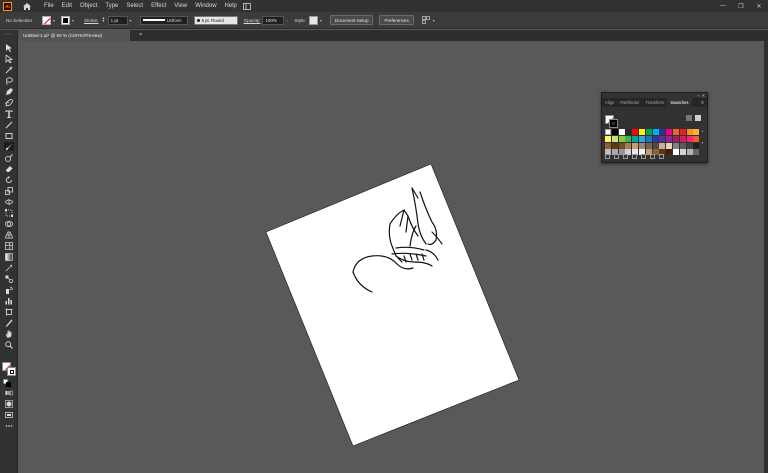 This screenshot has height=473, width=768. What do you see at coordinates (643, 156) in the screenshot?
I see `new-group-icon` at bounding box center [643, 156].